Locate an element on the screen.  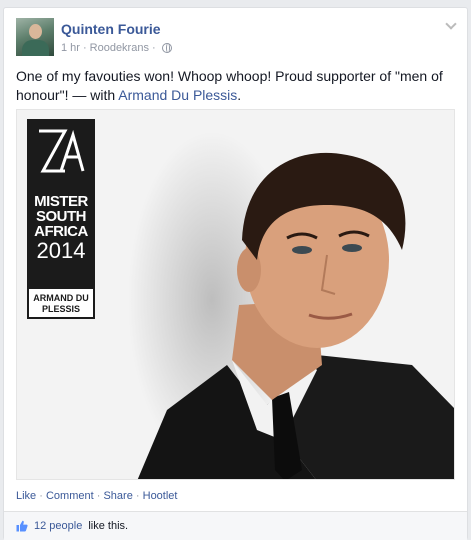
globe-icon is located at coordinates (166, 48).